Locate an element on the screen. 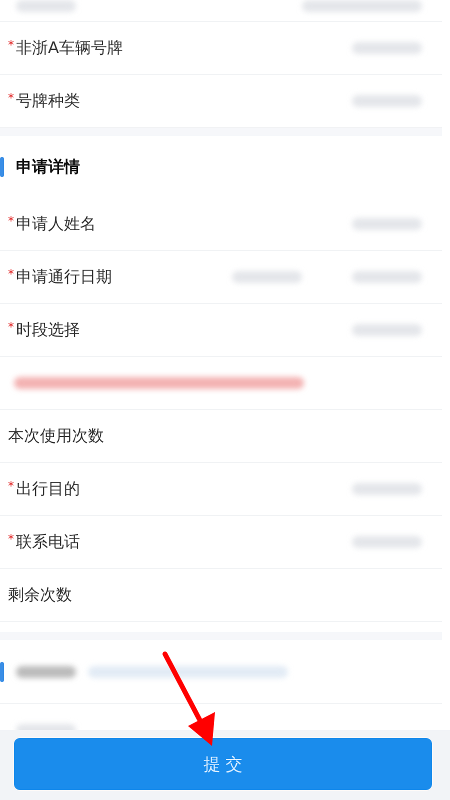 The height and width of the screenshot is (800, 450). field-label: 申请通行日期 is located at coordinates (64, 276).